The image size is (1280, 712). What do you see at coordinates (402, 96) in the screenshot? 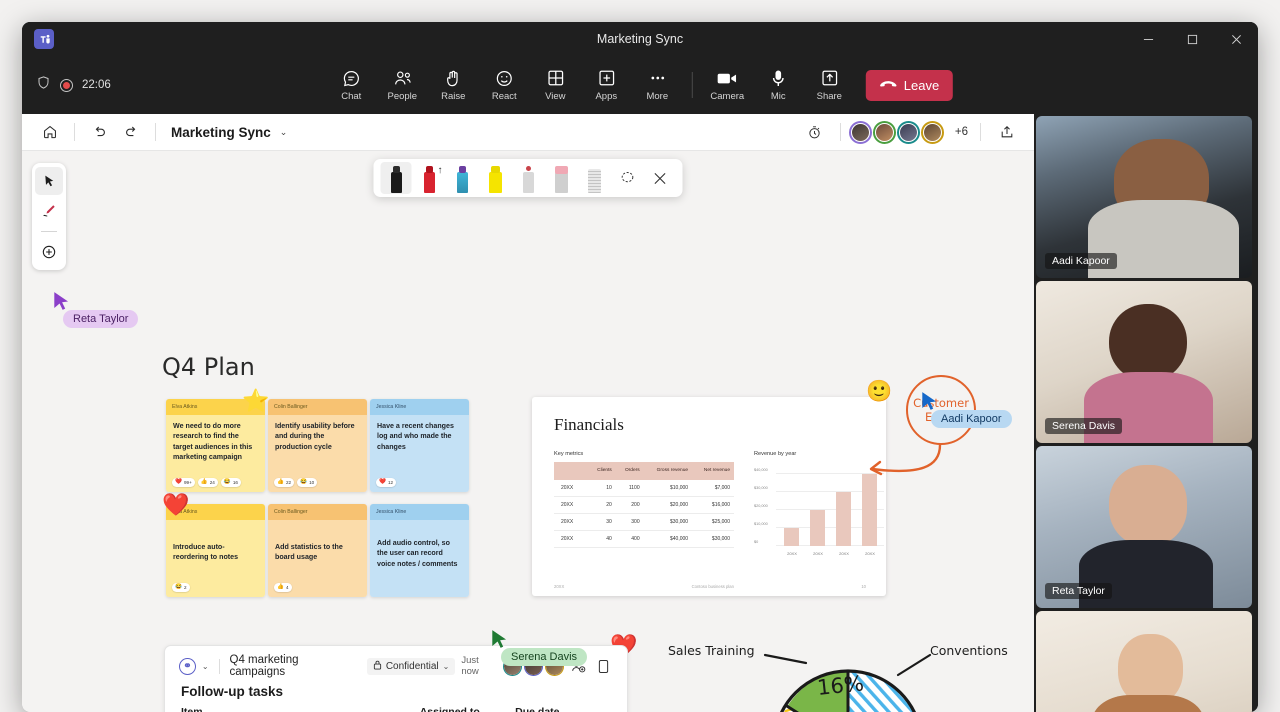
I see `tool-label: People` at bounding box center [402, 96].